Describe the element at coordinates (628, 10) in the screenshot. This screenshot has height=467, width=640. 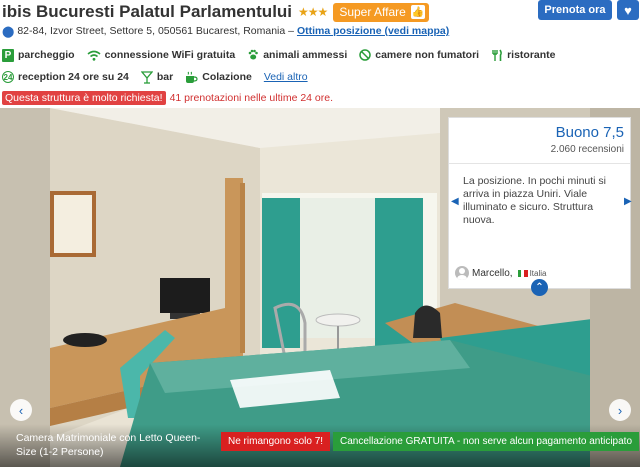
I see `heart-icon: ♥` at that location.